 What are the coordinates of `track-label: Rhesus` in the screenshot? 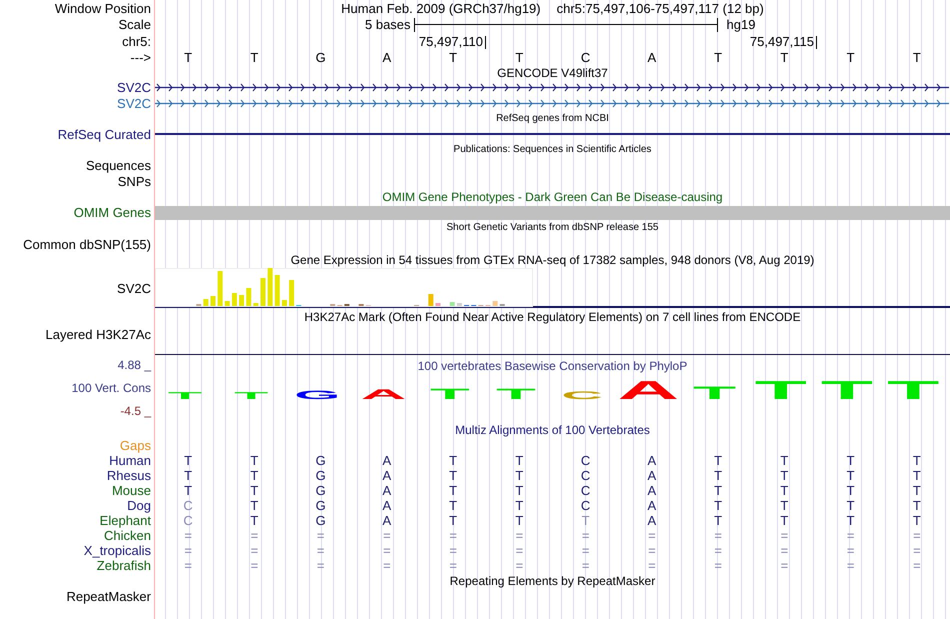 It's located at (128, 475).